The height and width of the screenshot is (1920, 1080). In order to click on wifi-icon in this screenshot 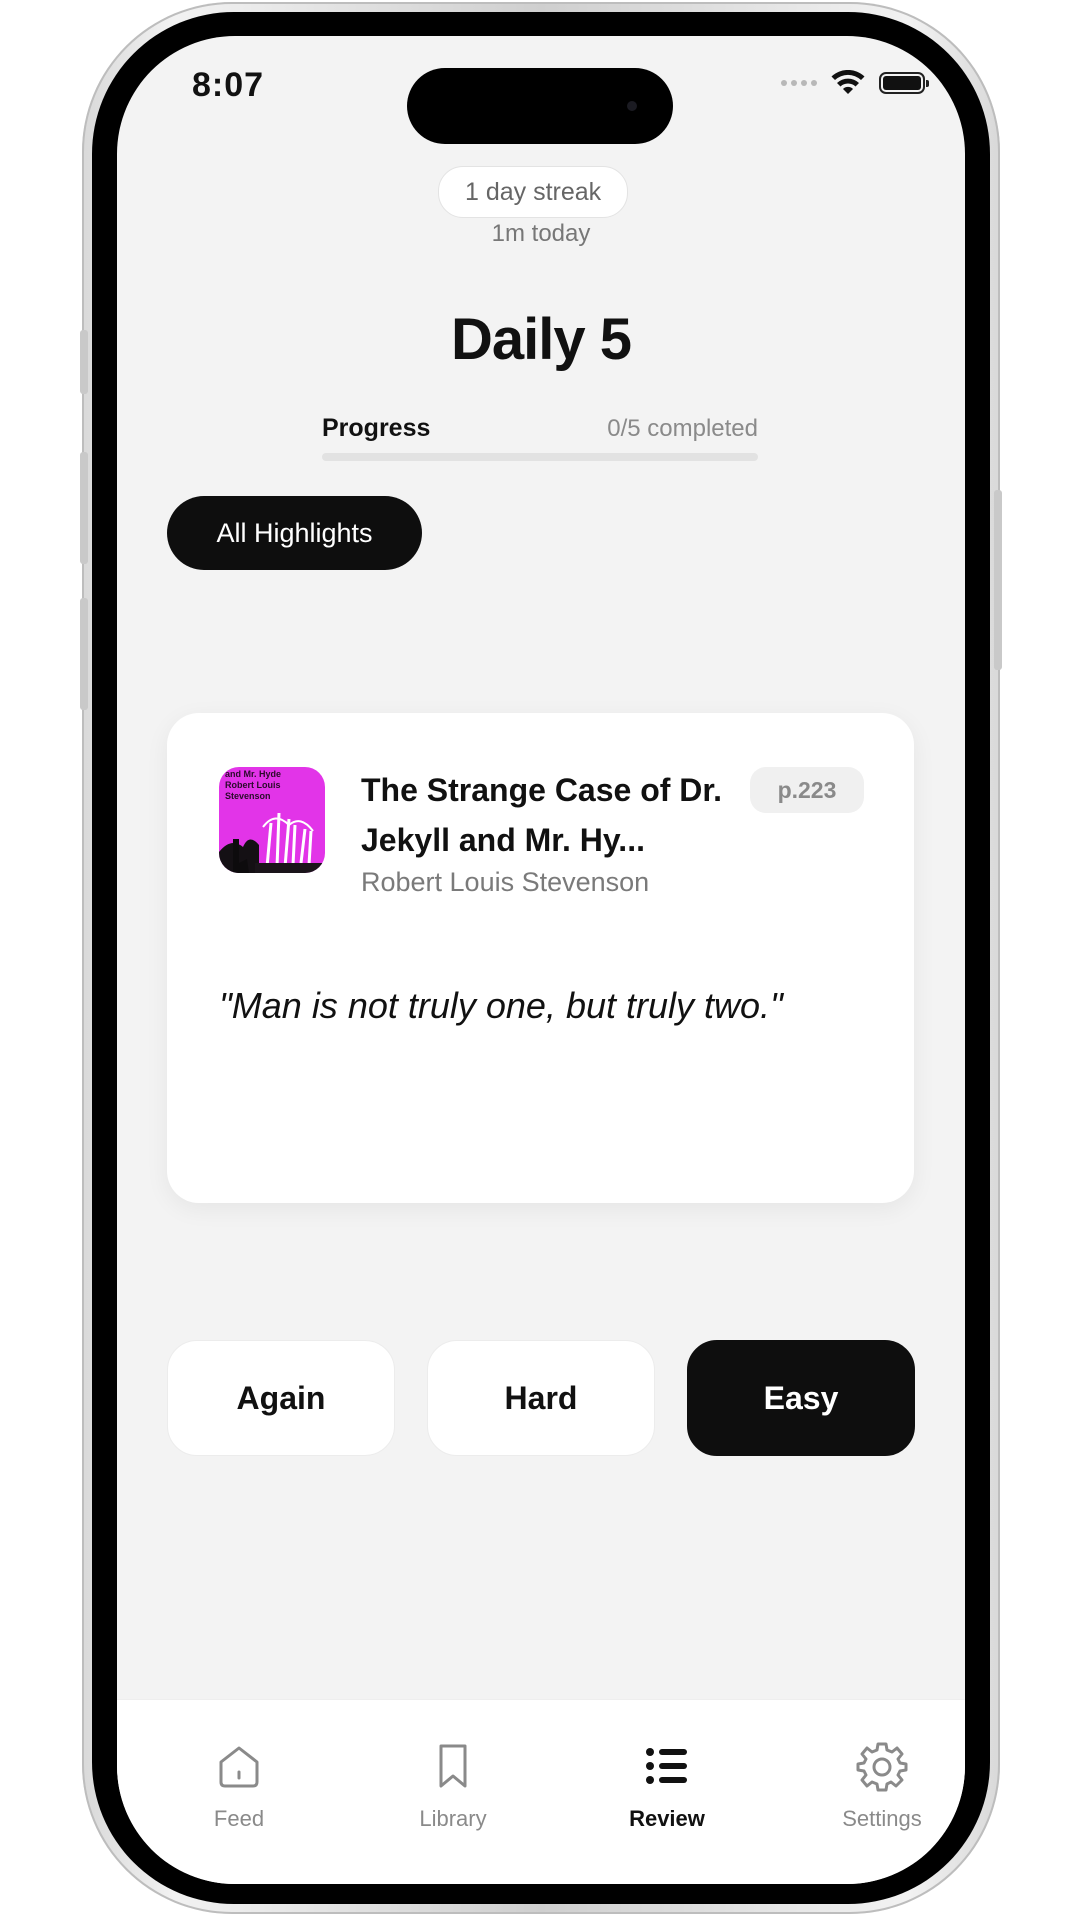, I will do `click(848, 82)`.